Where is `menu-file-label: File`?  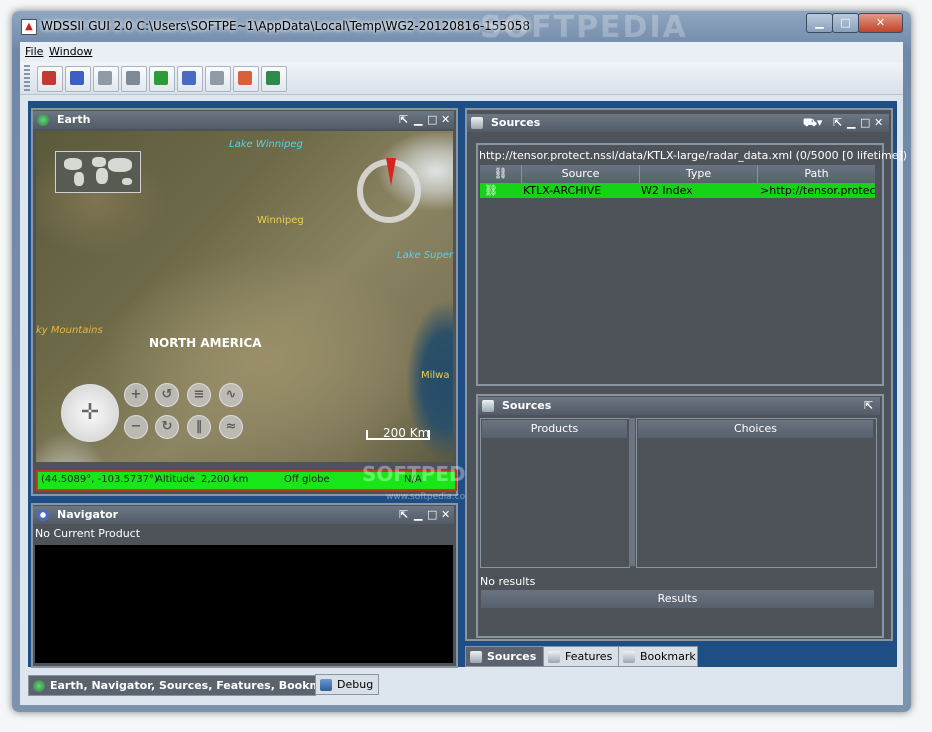
menu-file-label: File is located at coordinates (34, 51).